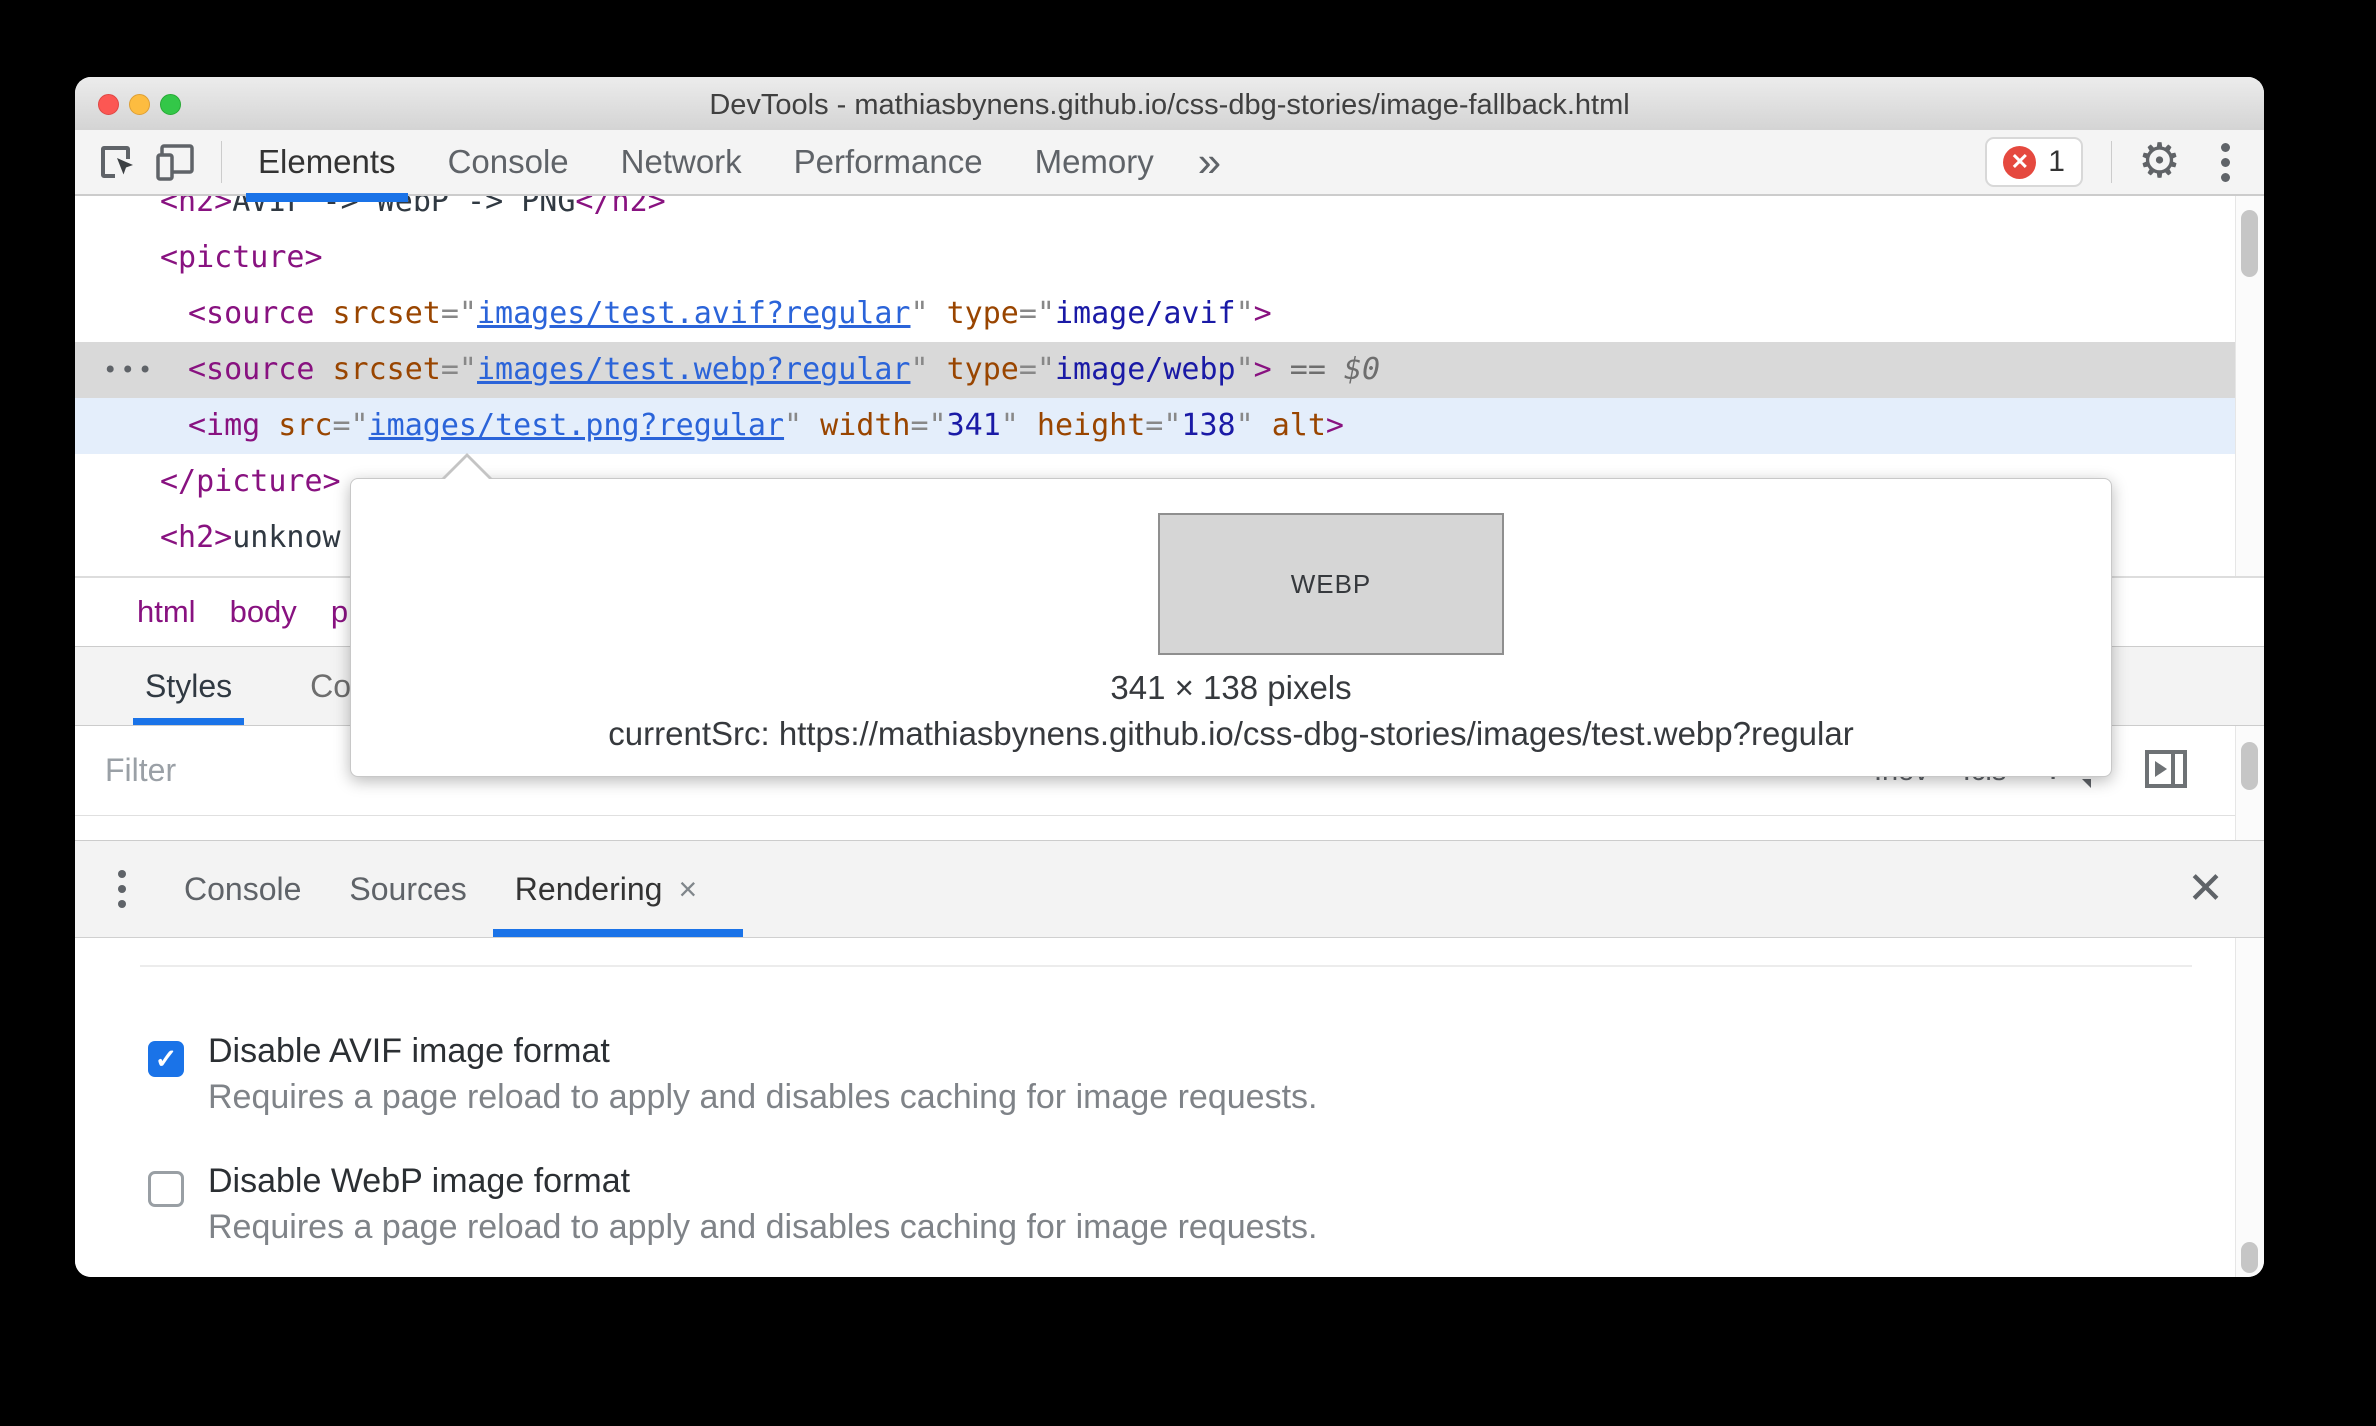 The image size is (2376, 1426). Describe the element at coordinates (2249, 1107) in the screenshot. I see `drawer-scrollbar-track` at that location.